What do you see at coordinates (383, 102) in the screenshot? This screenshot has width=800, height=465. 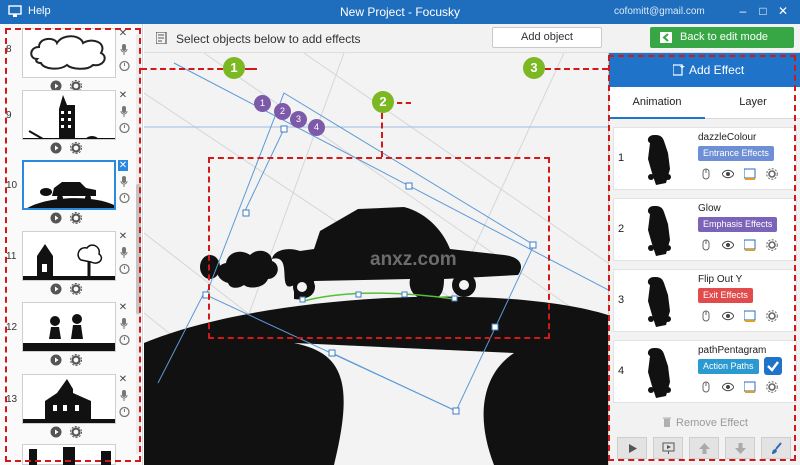 I see `callout-badge: 2` at bounding box center [383, 102].